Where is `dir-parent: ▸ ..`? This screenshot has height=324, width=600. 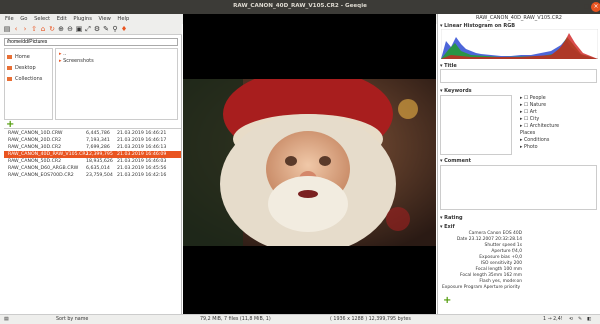 dir-parent: ▸ .. is located at coordinates (62, 54).